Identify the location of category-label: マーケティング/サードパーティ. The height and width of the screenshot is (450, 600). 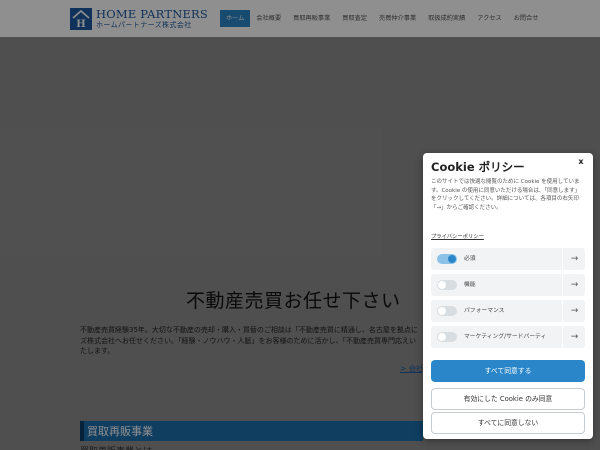
(505, 337).